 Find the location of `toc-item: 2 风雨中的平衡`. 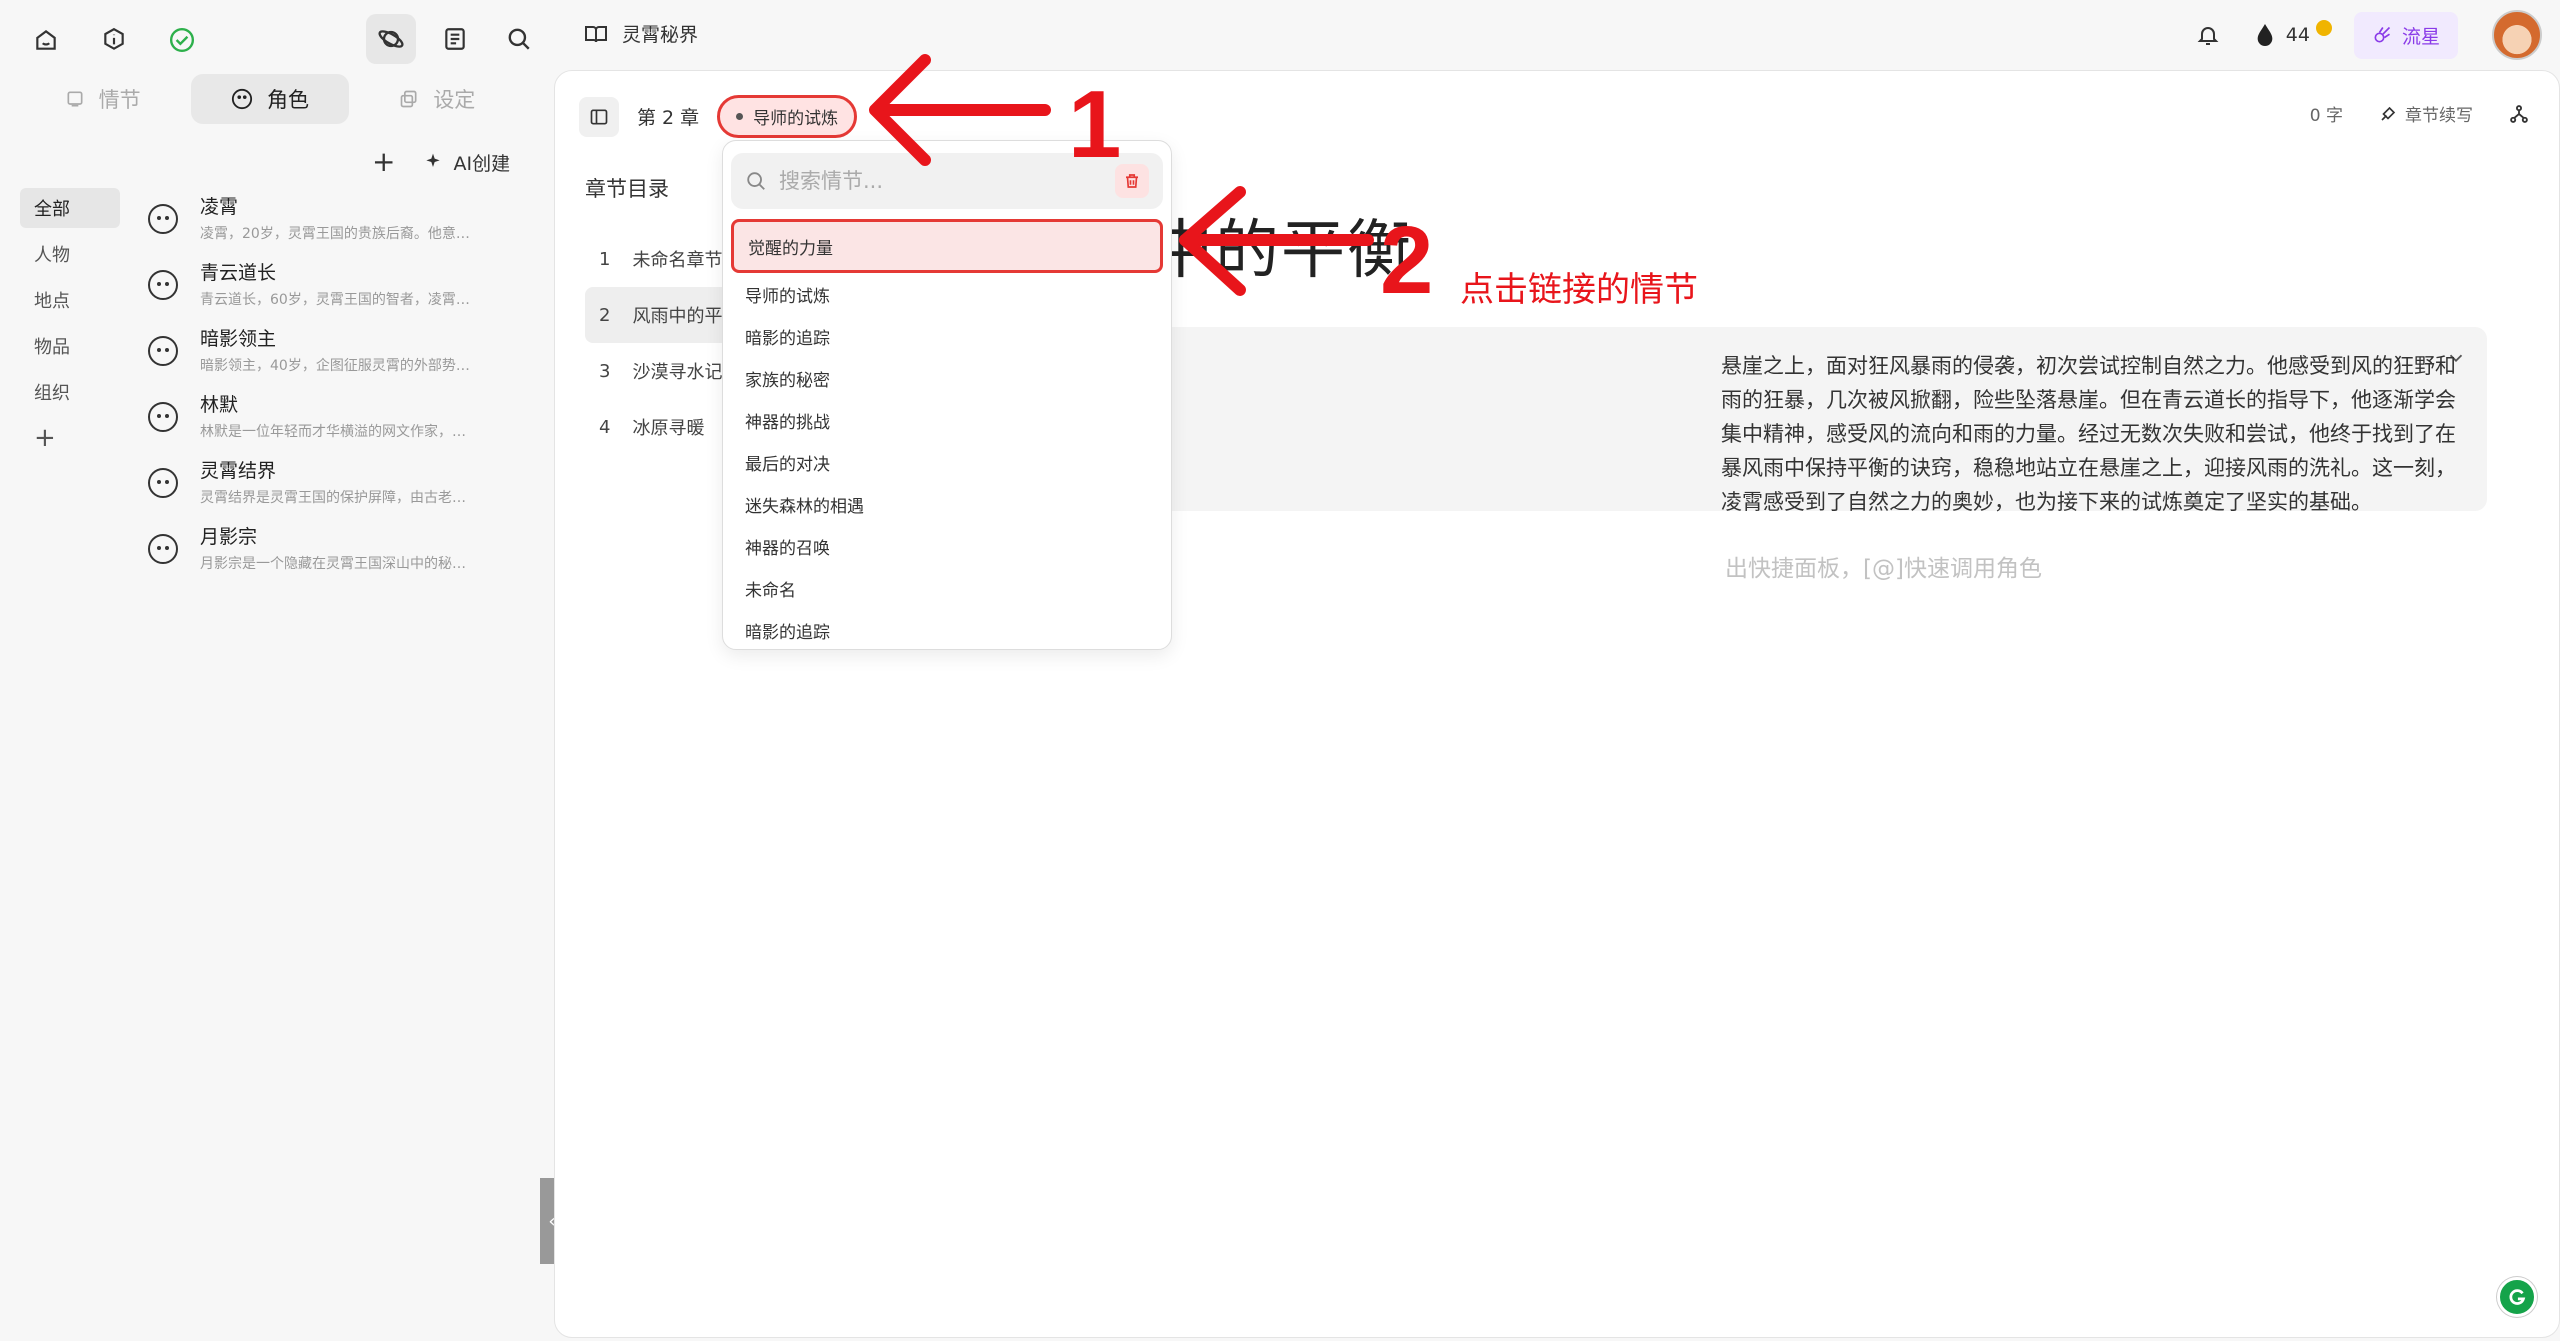

toc-item: 2 风雨中的平衡 is located at coordinates (665, 315).